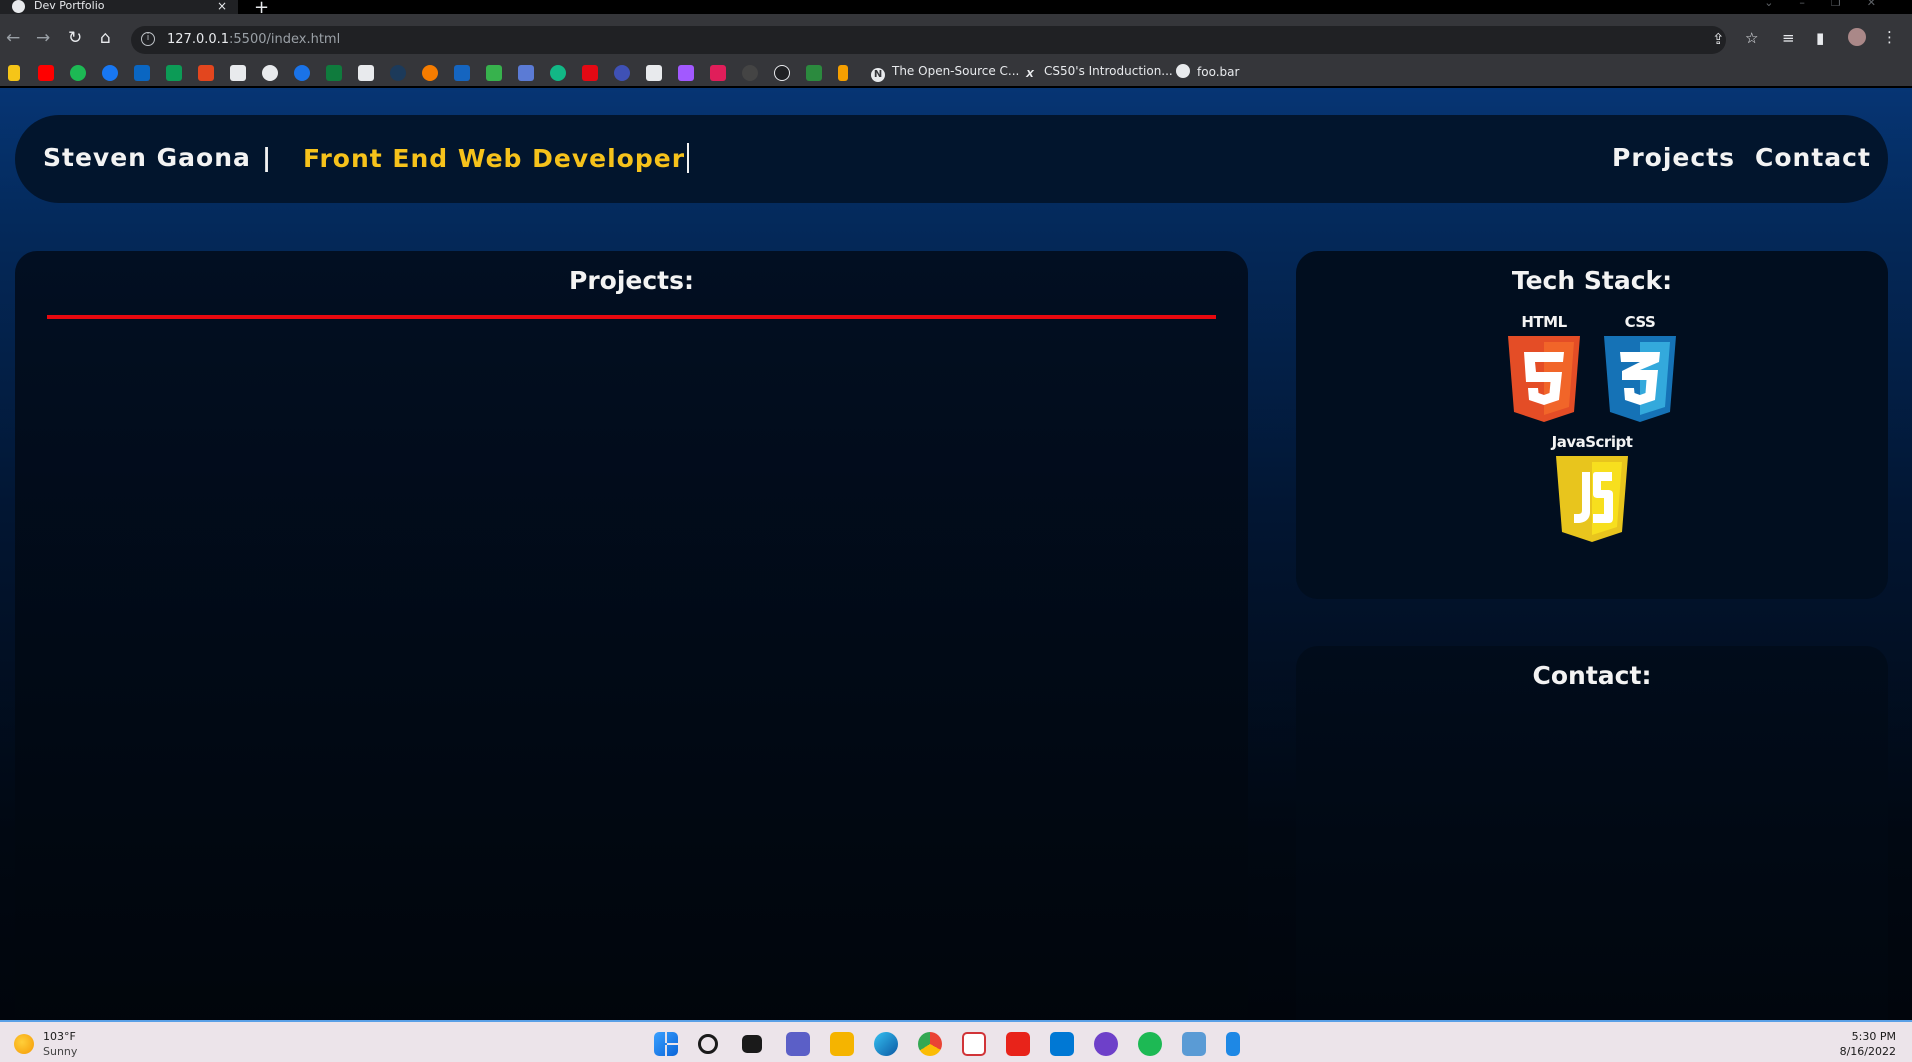 Image resolution: width=1912 pixels, height=1062 pixels. What do you see at coordinates (14, 73) in the screenshot?
I see `bookmark-folder-icon` at bounding box center [14, 73].